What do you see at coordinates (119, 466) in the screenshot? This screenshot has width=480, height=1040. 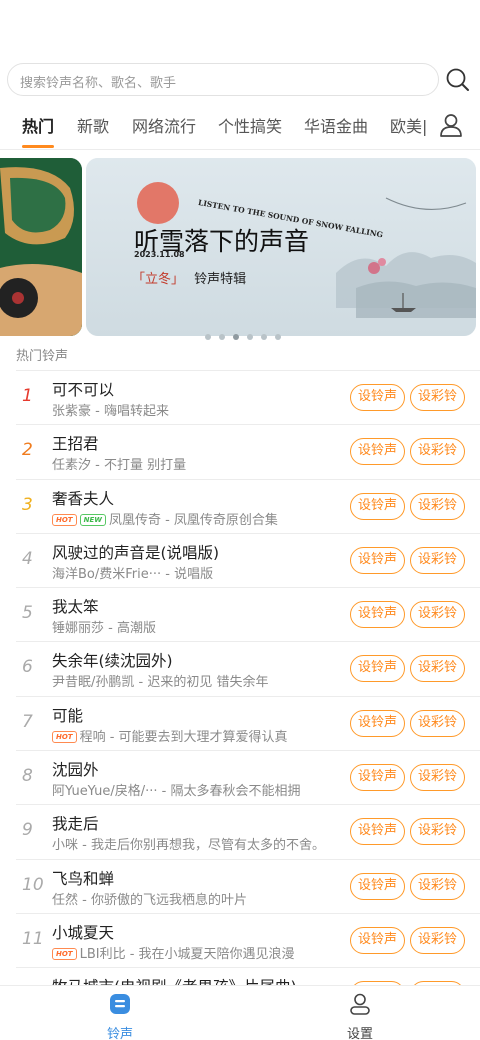 I see `song-subtitle: 任素汐 - 不打量 别打量` at bounding box center [119, 466].